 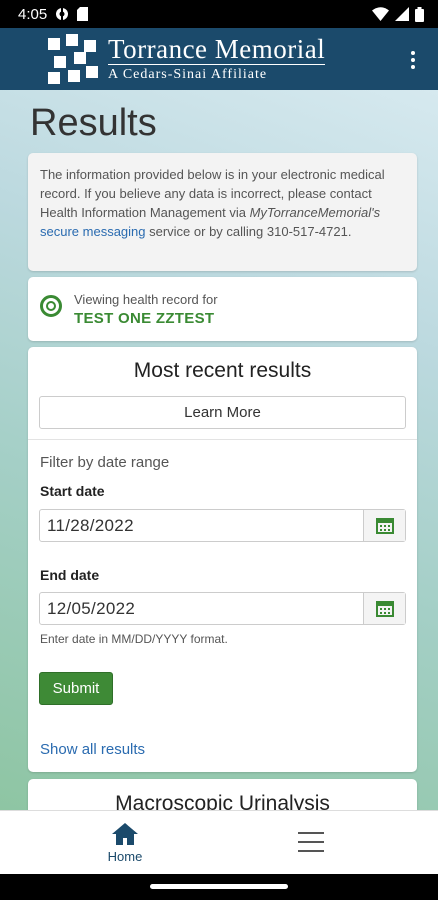 I want to click on logo-mark-icon, so click(x=73, y=59).